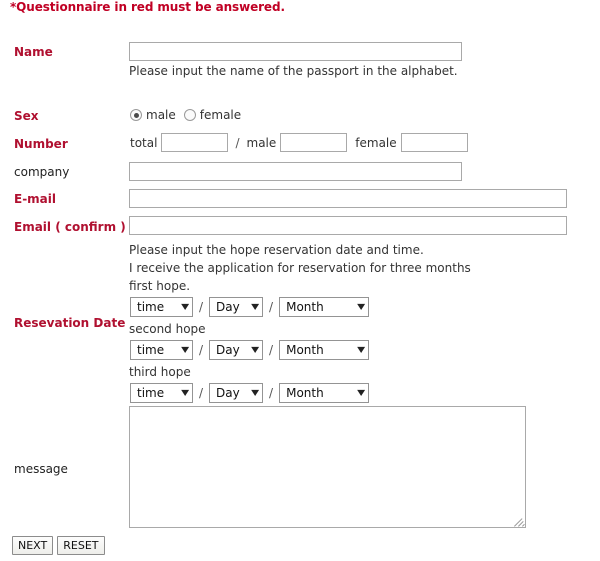  I want to click on first-hope-sep-2: /, so click(271, 307).